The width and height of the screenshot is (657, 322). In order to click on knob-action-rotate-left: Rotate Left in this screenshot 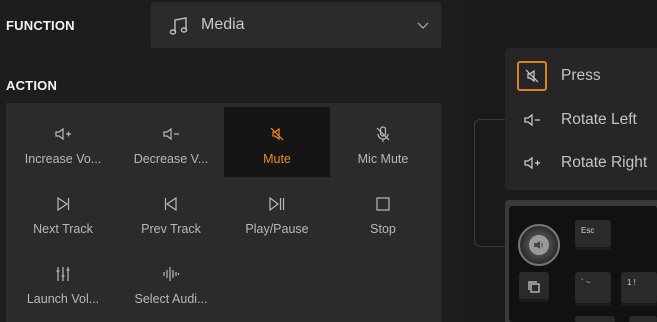, I will do `click(577, 120)`.